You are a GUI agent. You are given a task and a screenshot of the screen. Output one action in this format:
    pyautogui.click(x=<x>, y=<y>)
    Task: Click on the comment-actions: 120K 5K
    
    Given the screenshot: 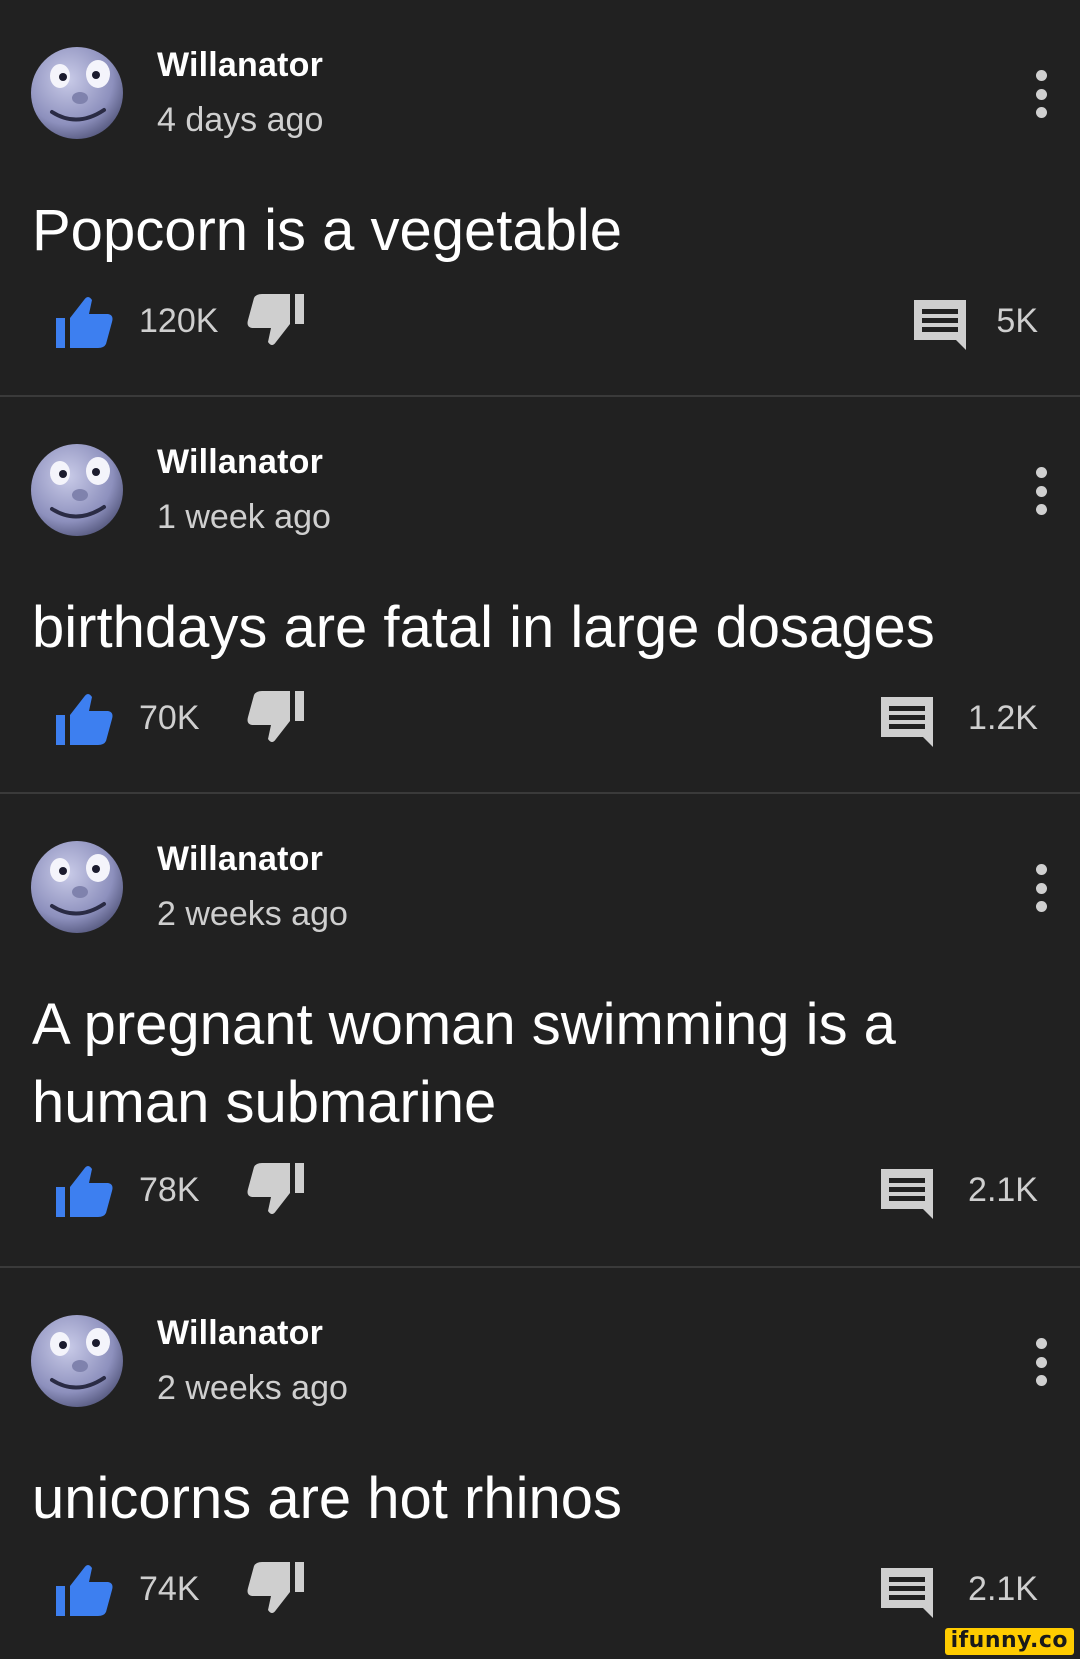 What is the action you would take?
    pyautogui.click(x=540, y=322)
    